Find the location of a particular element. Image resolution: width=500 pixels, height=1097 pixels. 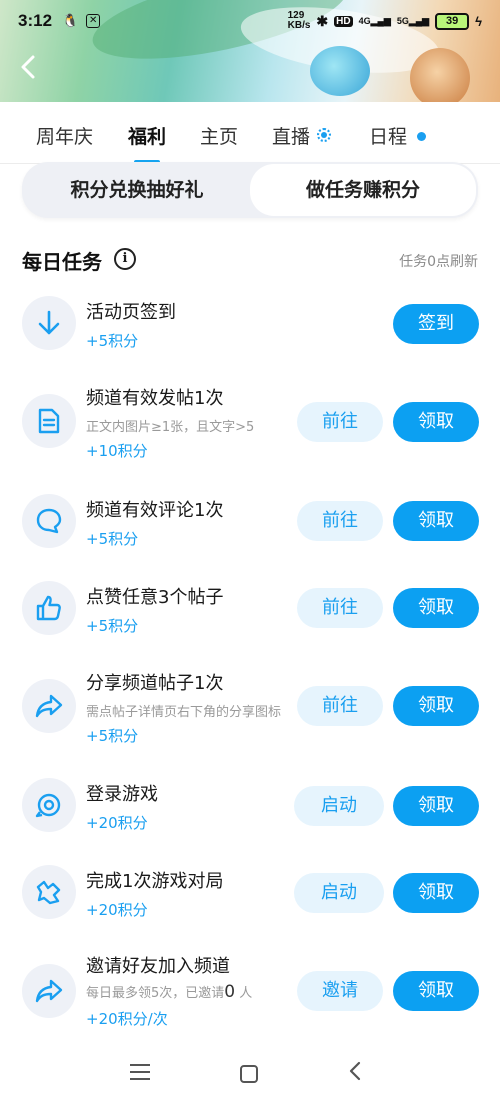

back-button is located at coordinates (29, 69).